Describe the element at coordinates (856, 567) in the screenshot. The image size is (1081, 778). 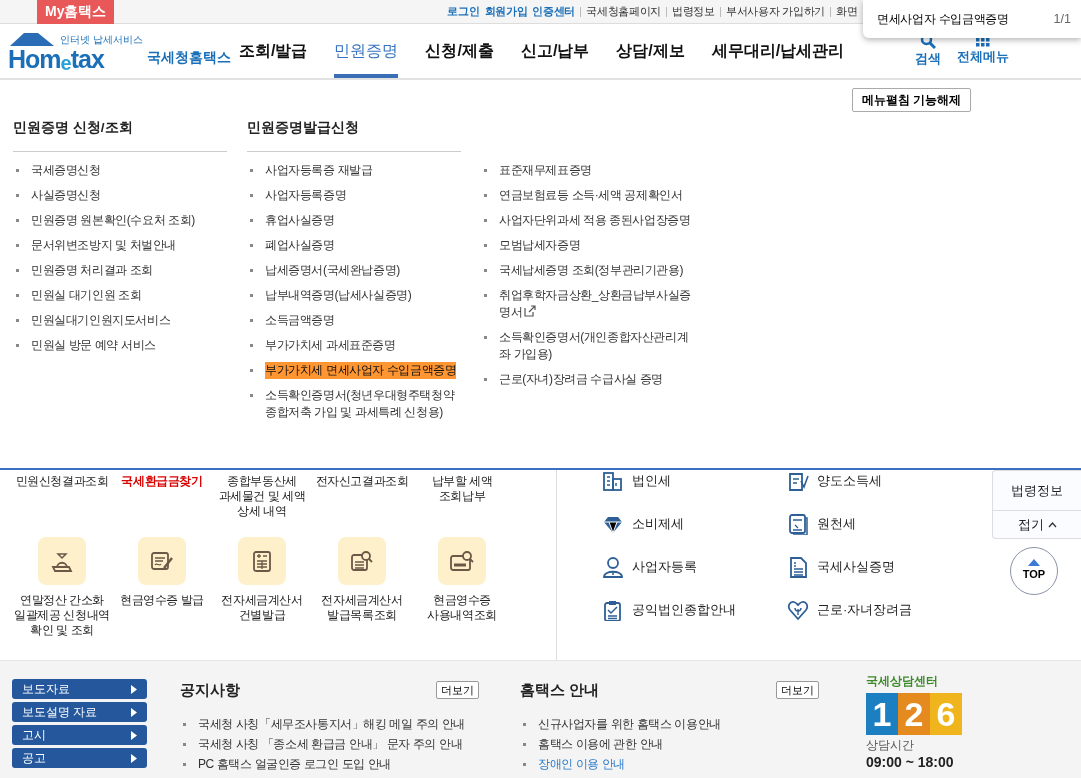
I see `tax-link: 국세사실증명` at that location.